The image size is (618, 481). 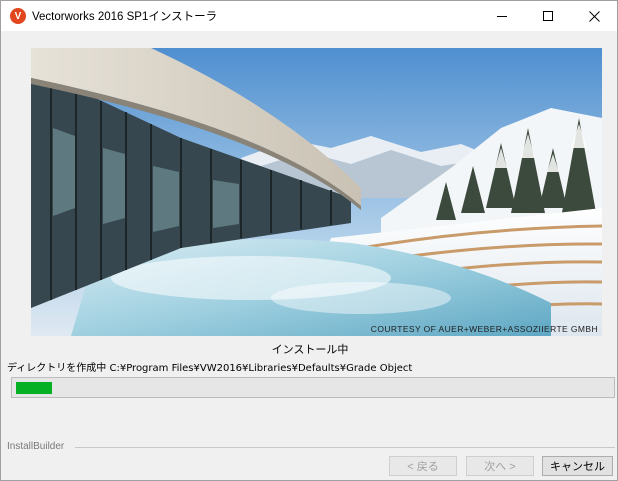 I want to click on title-bar: V Vectorworks 2016 SP1インストーラ, so click(x=309, y=16).